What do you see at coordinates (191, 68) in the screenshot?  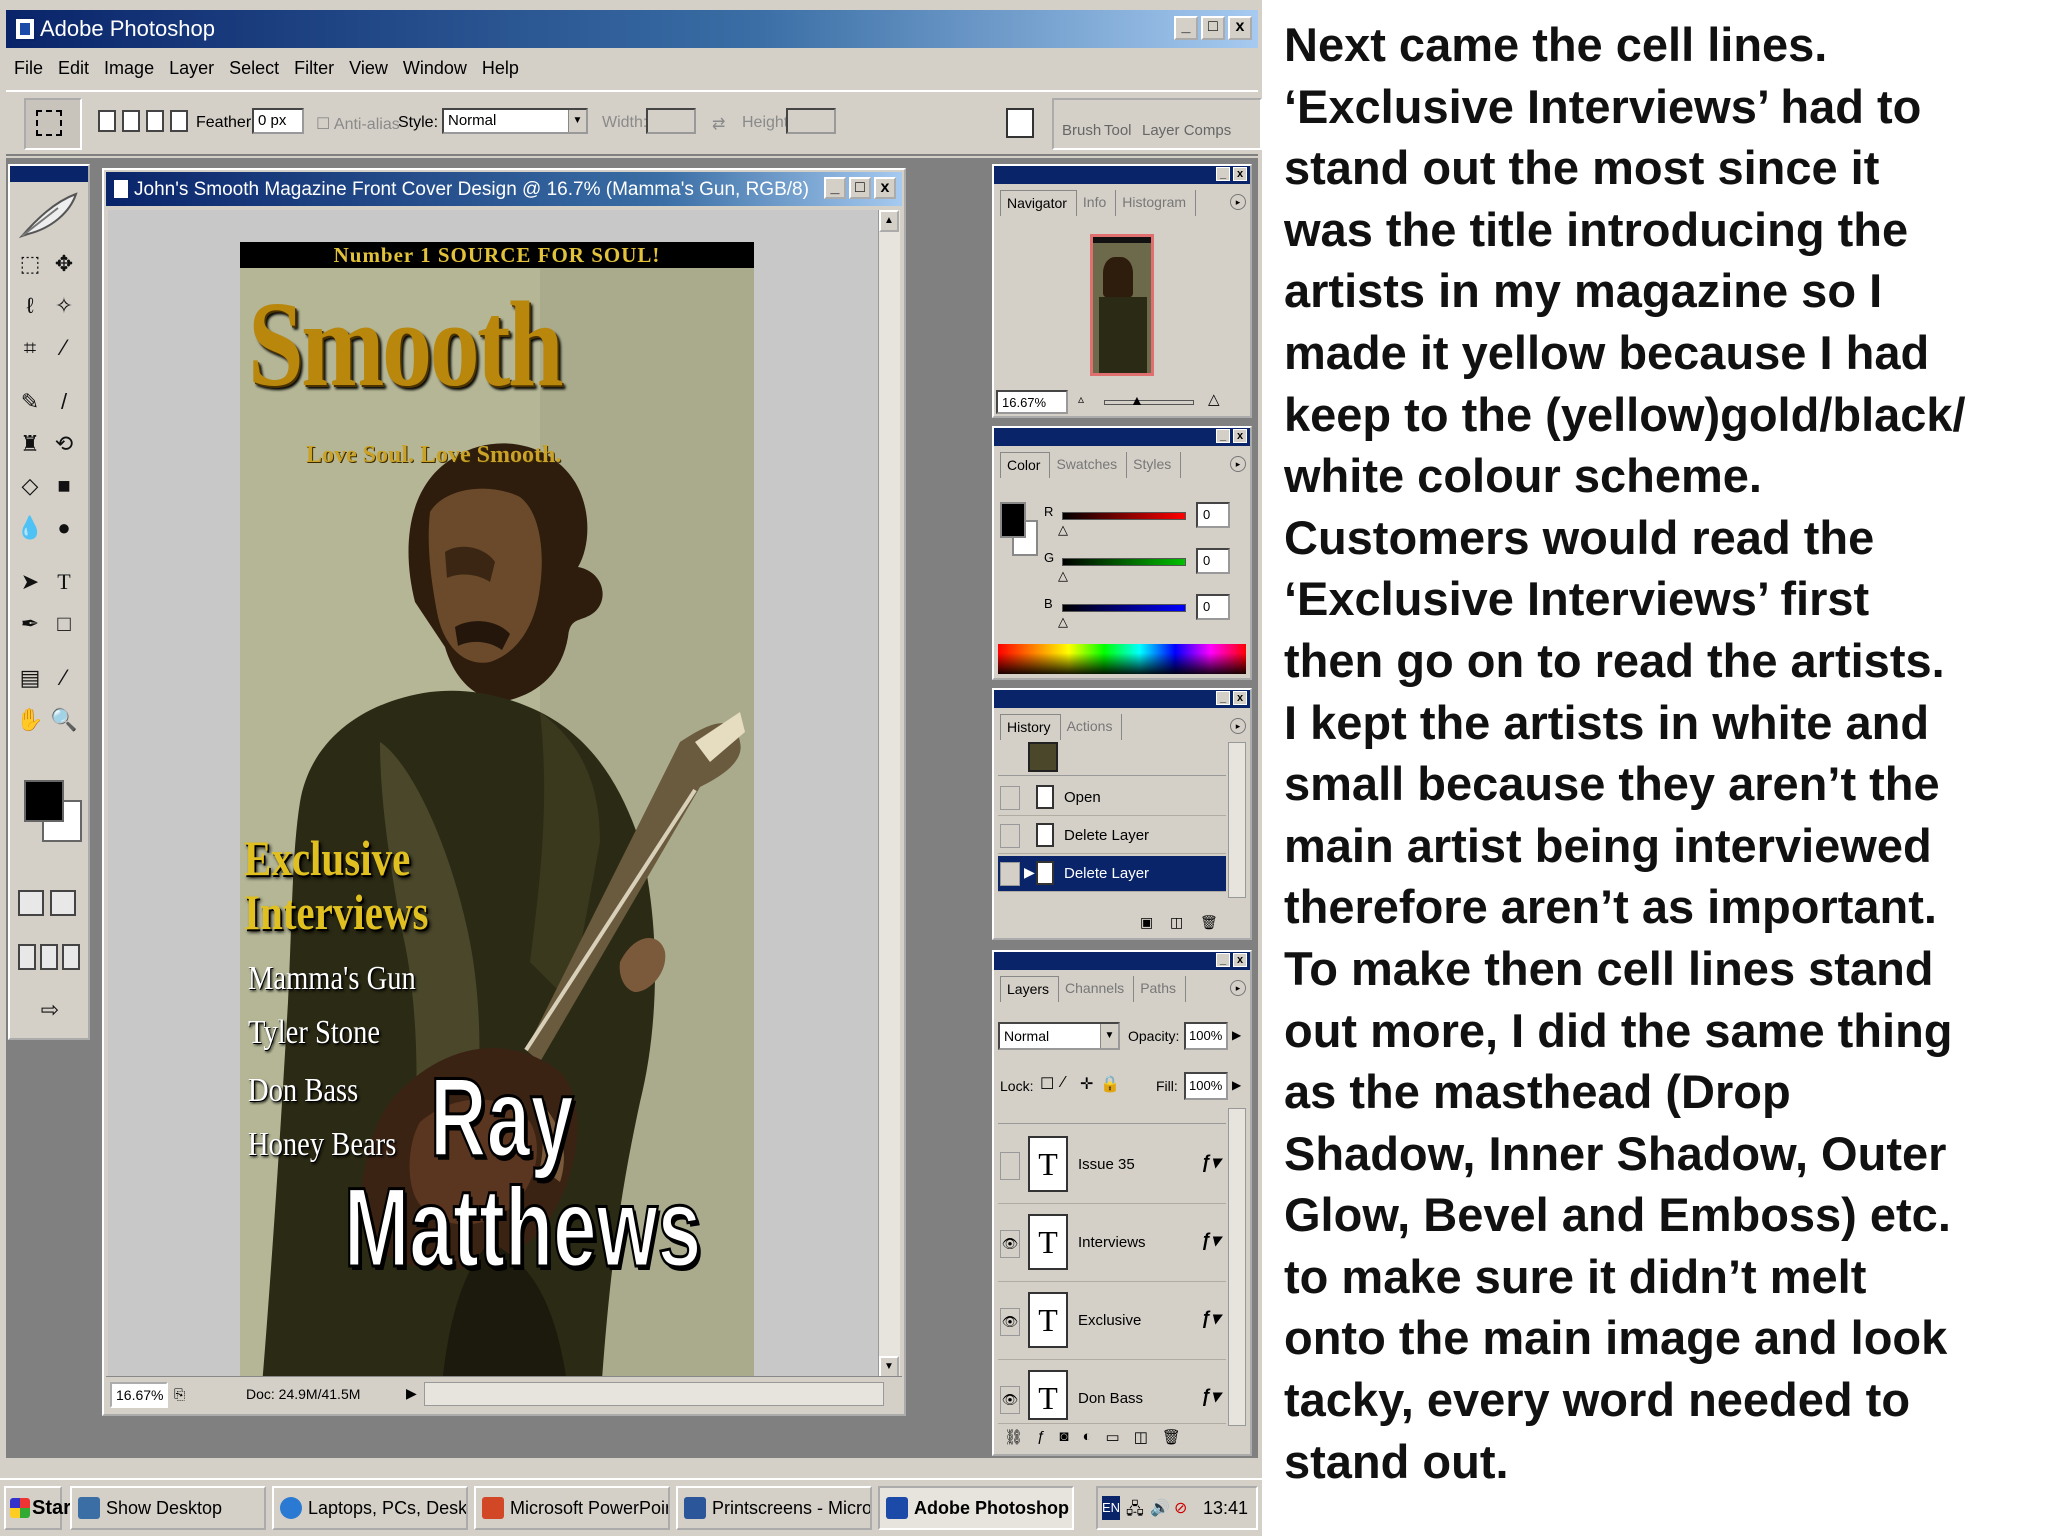 I see `menu-layer: Layer` at bounding box center [191, 68].